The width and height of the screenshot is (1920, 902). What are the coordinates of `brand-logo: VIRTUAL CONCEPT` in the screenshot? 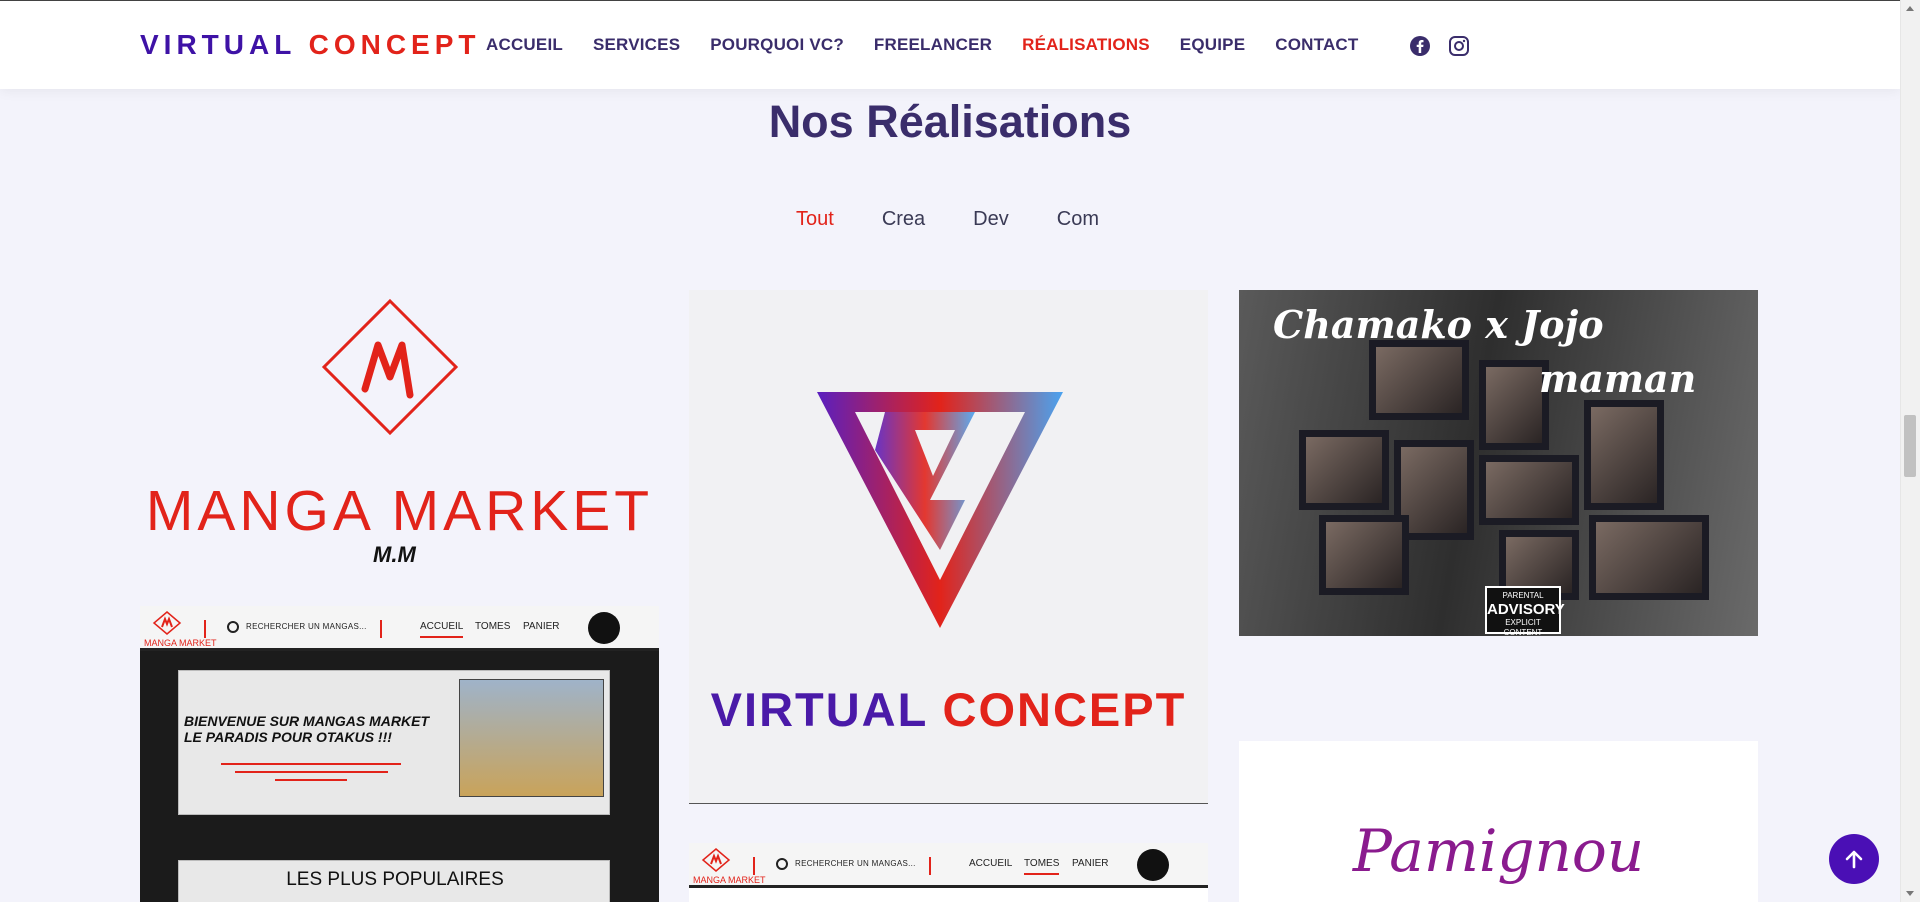 It's located at (310, 45).